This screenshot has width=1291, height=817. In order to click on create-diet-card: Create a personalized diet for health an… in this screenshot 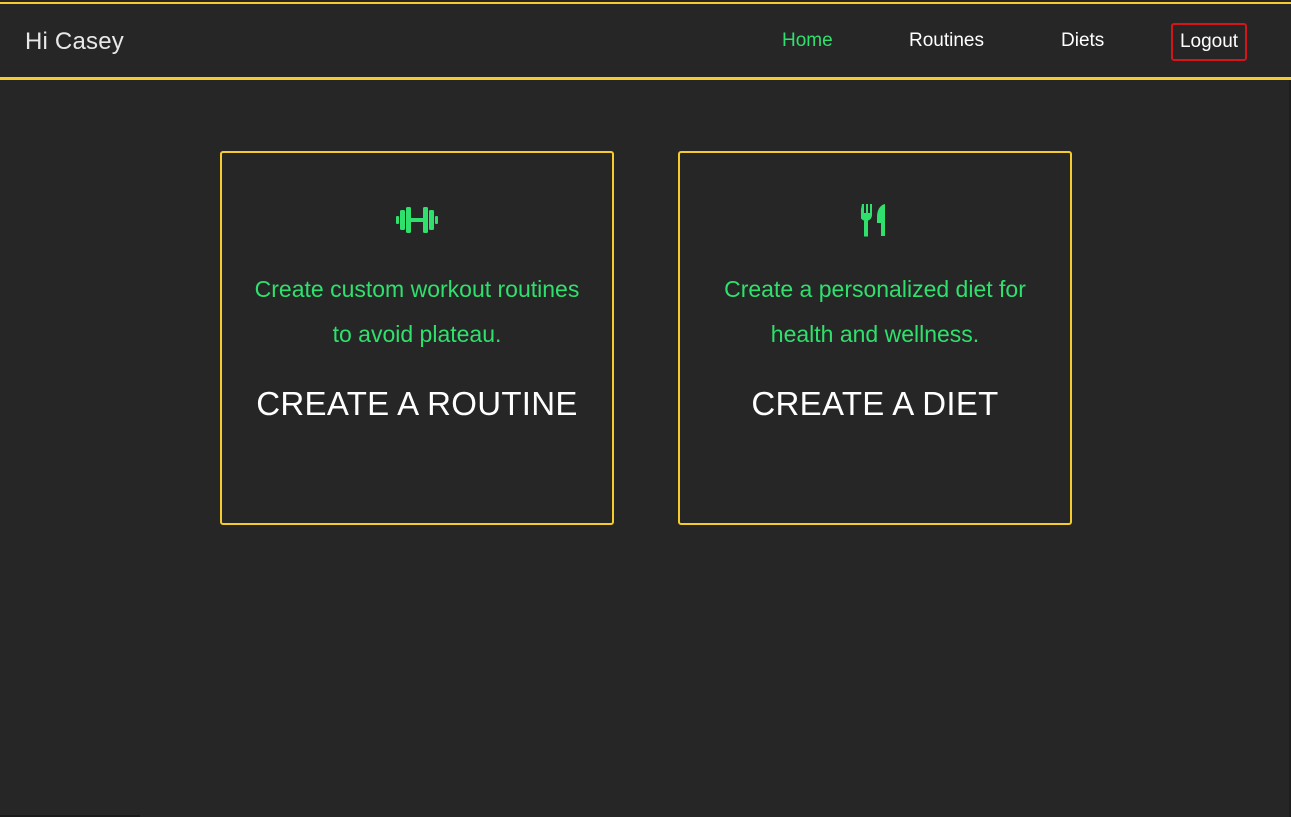, I will do `click(875, 338)`.